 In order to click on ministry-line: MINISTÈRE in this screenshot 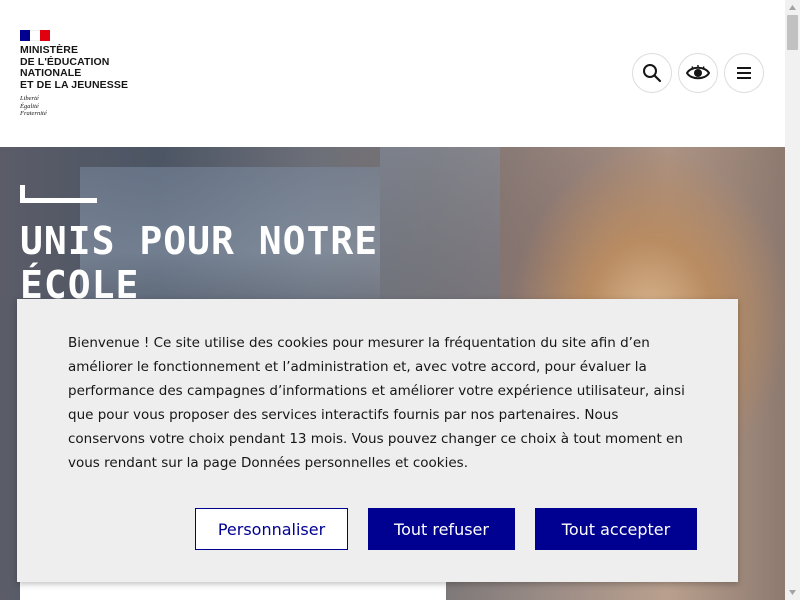, I will do `click(49, 50)`.